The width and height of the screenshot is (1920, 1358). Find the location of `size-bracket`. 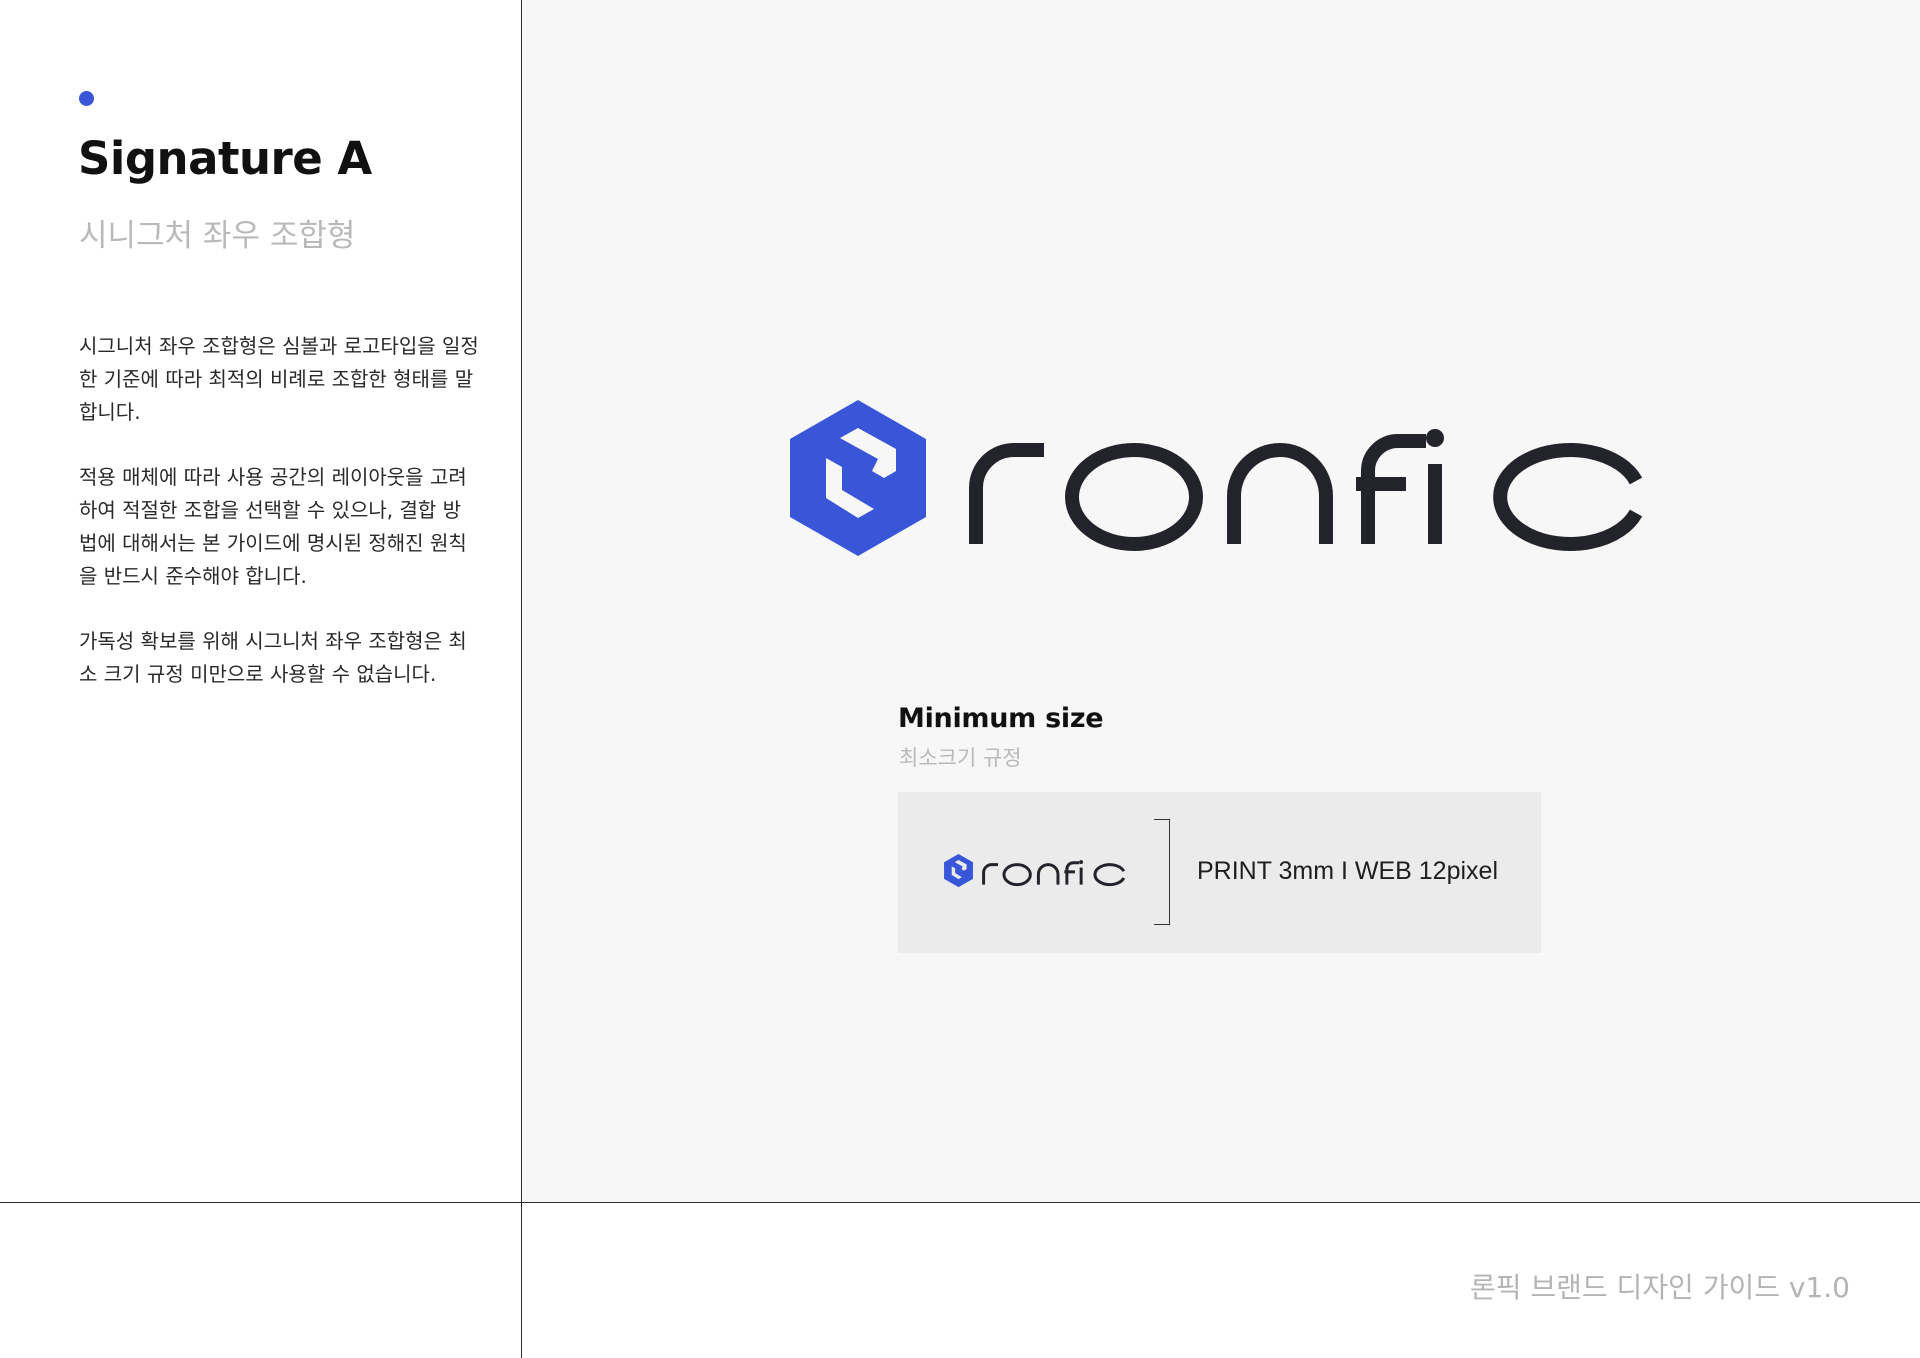

size-bracket is located at coordinates (1162, 872).